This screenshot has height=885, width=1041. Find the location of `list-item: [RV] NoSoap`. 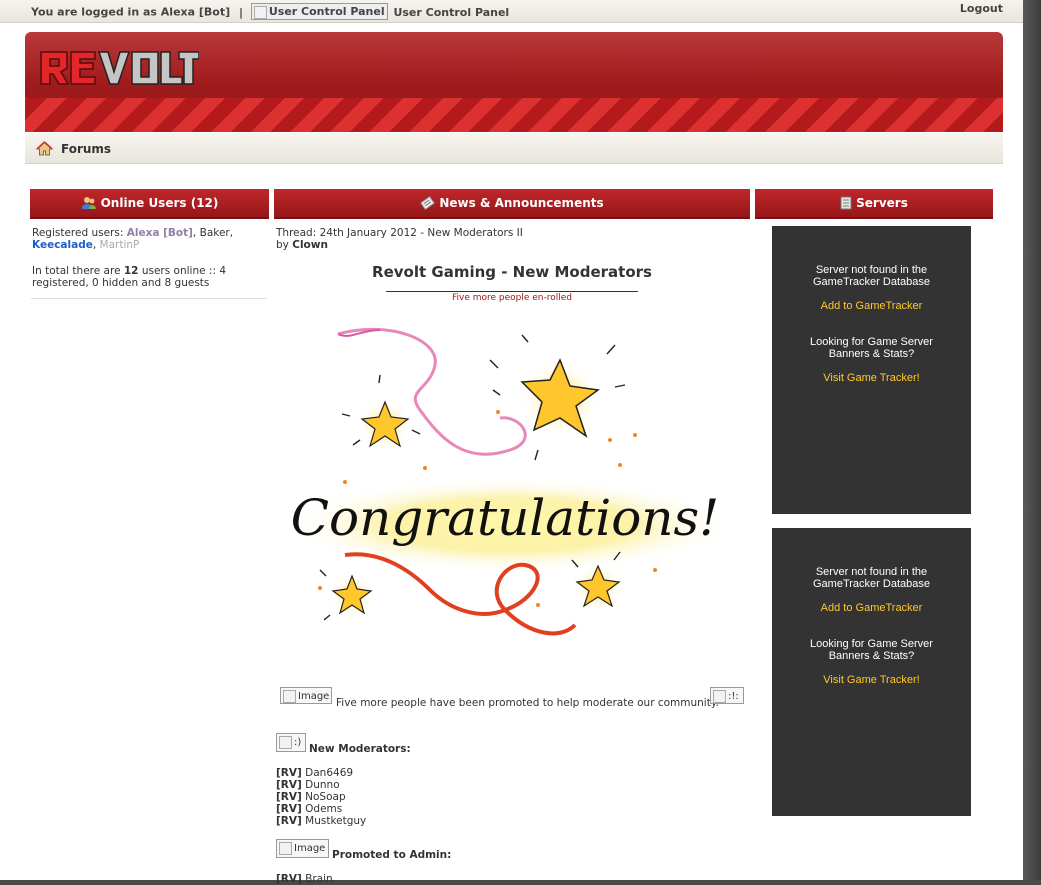

list-item: [RV] NoSoap is located at coordinates (321, 797).